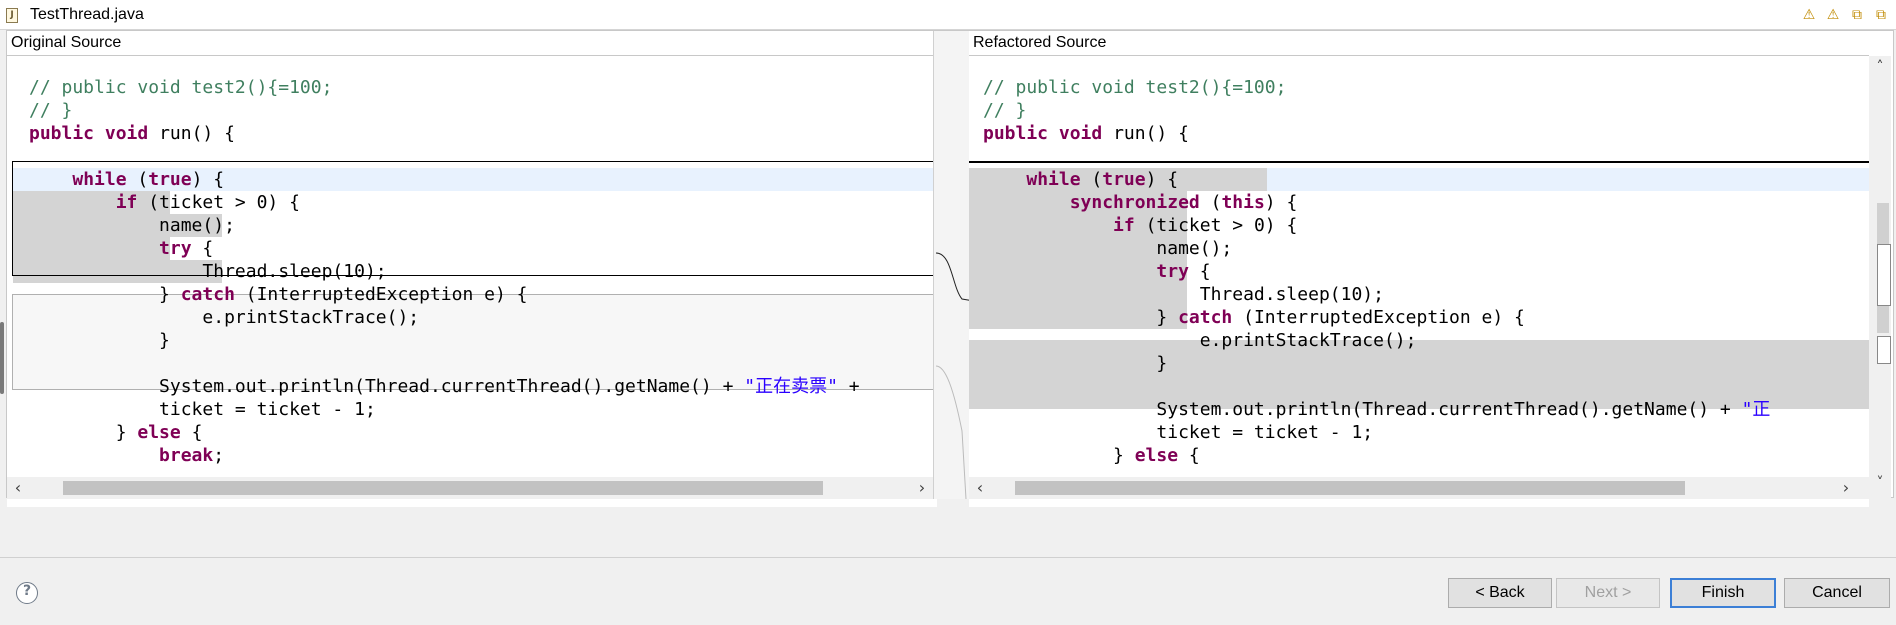 This screenshot has width=1896, height=625. What do you see at coordinates (12, 15) in the screenshot?
I see `java-file-icon: J` at bounding box center [12, 15].